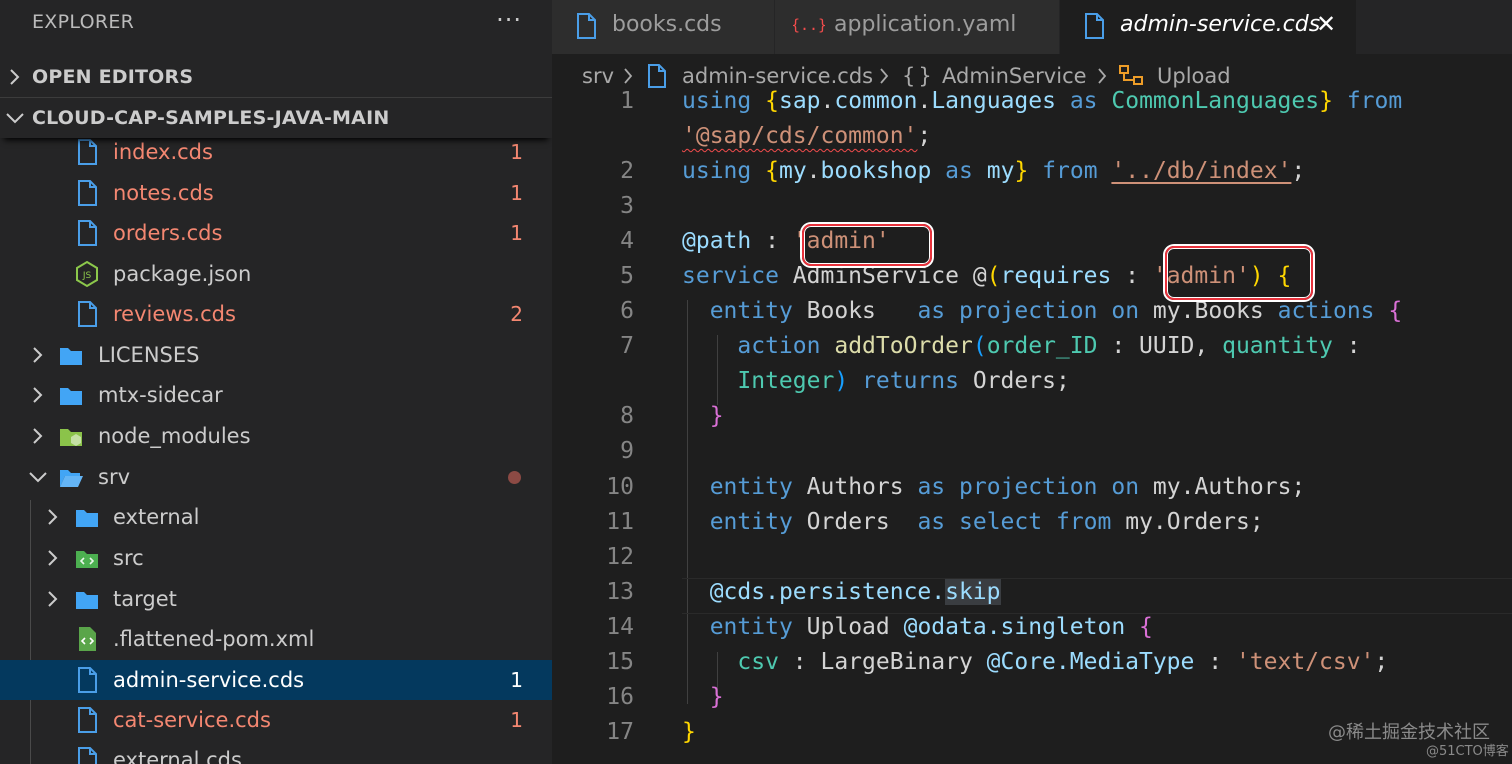 The image size is (1512, 764). I want to click on line-number: 2, so click(627, 171).